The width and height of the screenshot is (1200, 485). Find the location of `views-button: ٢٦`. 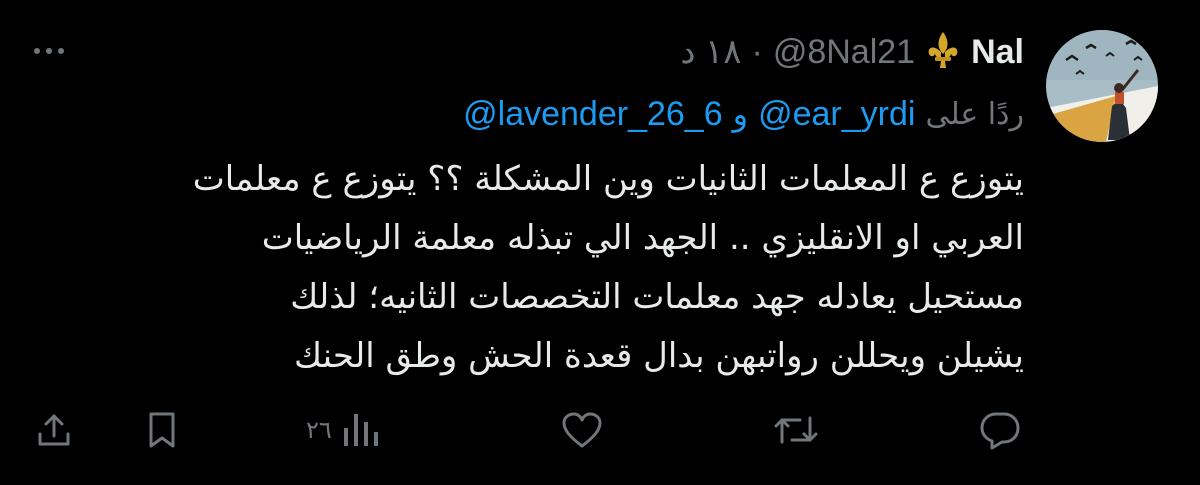

views-button: ٢٦ is located at coordinates (345, 430).